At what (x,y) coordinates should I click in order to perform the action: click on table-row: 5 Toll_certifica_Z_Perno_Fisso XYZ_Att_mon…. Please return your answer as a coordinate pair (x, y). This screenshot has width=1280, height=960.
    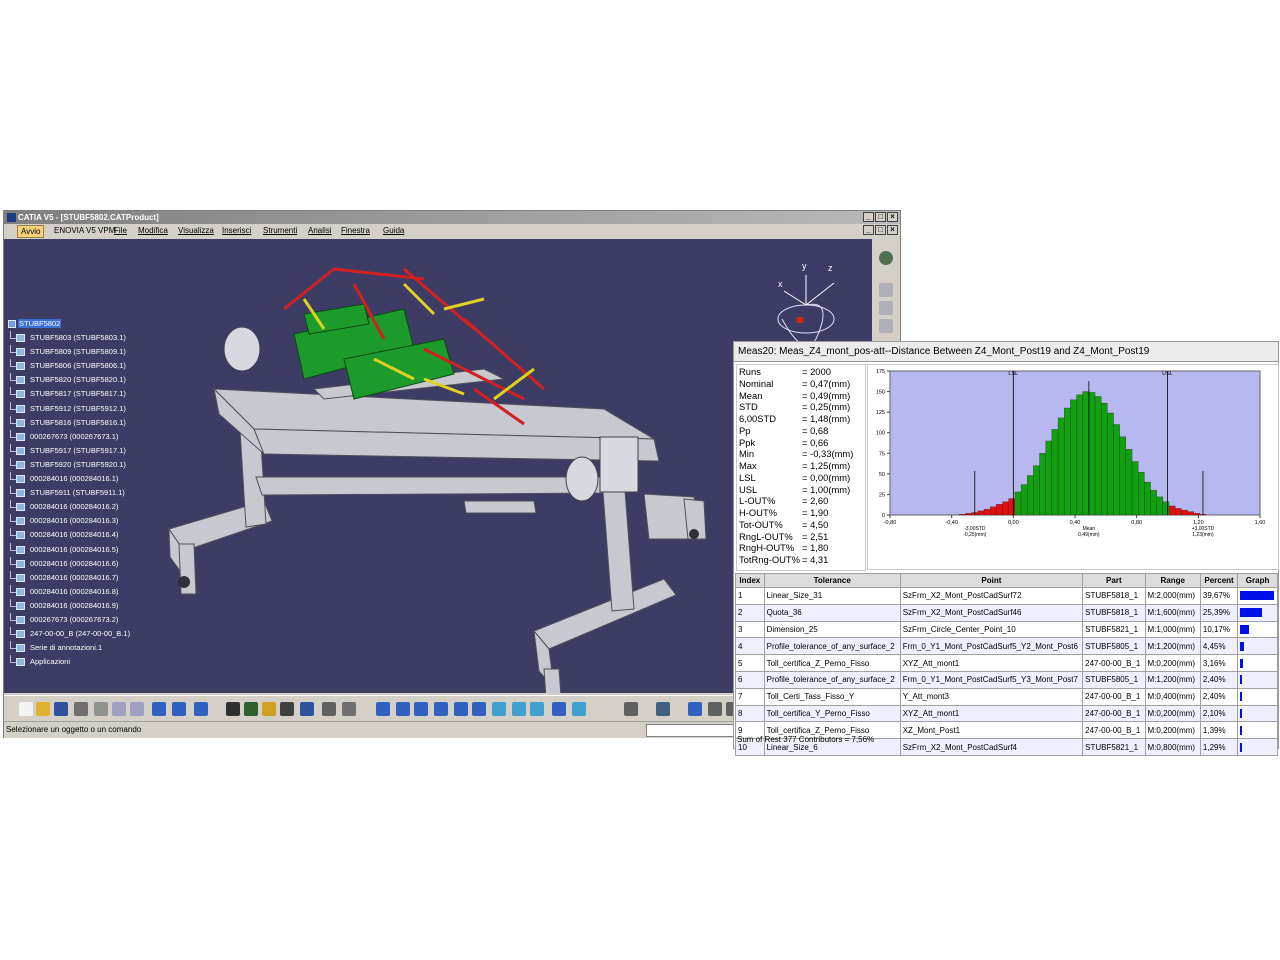
    Looking at the image, I should click on (1006, 663).